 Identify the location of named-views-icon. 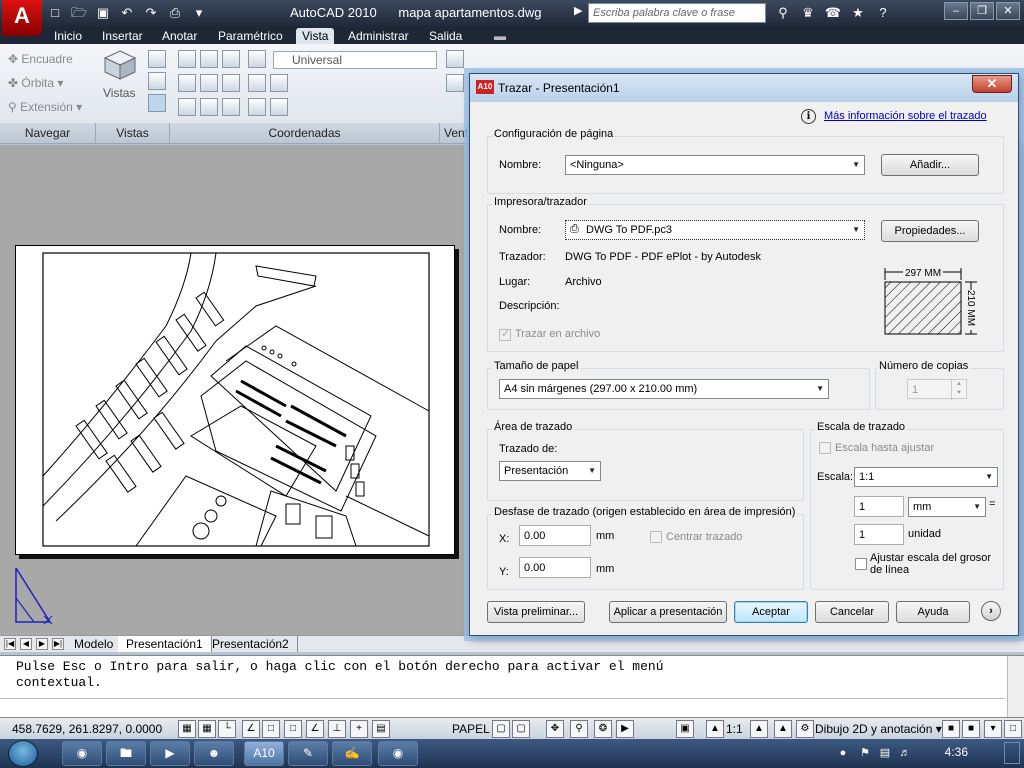
(157, 59).